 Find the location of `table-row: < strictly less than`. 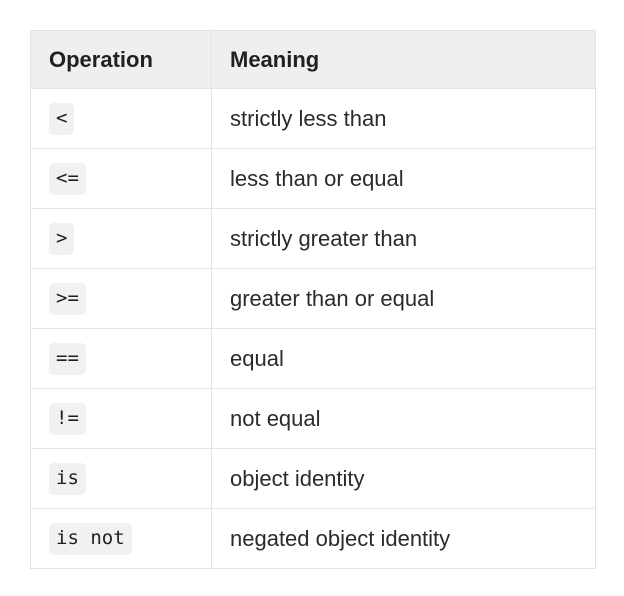

table-row: < strictly less than is located at coordinates (313, 119).